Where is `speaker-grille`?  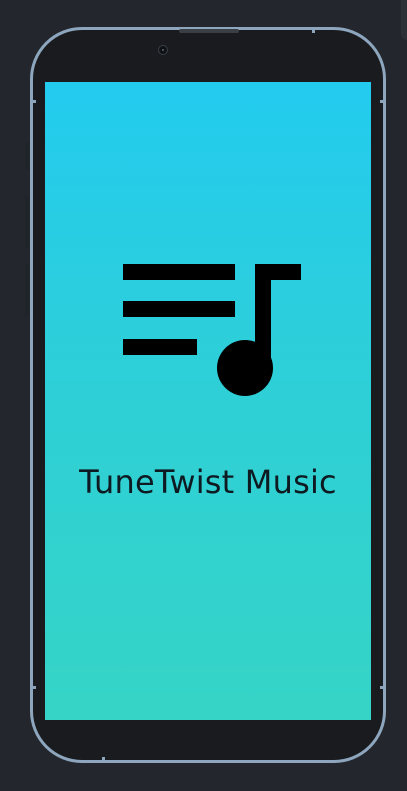
speaker-grille is located at coordinates (209, 31).